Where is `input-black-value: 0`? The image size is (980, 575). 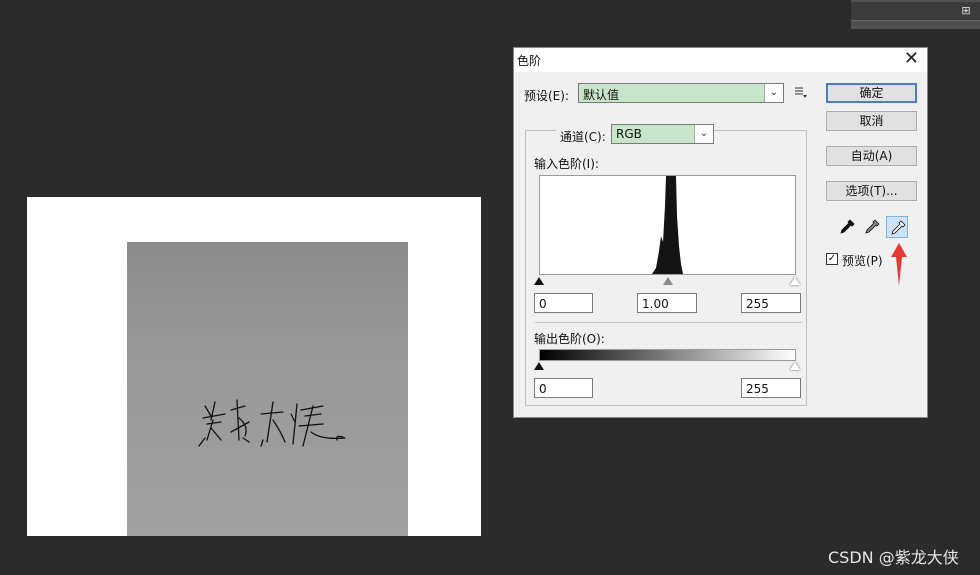 input-black-value: 0 is located at coordinates (543, 304).